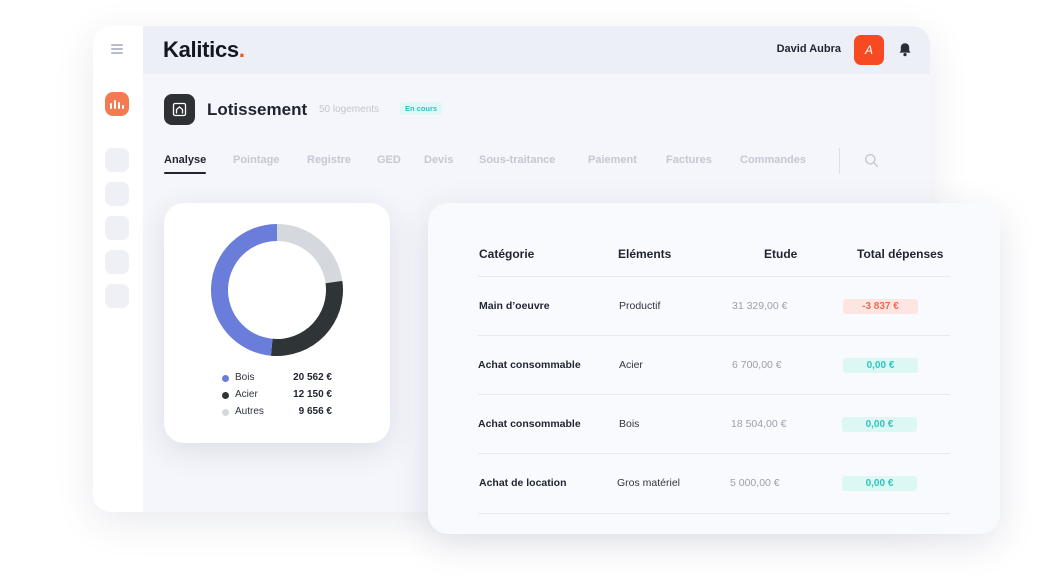 The image size is (1047, 587). I want to click on user-name: David Aubra, so click(809, 49).